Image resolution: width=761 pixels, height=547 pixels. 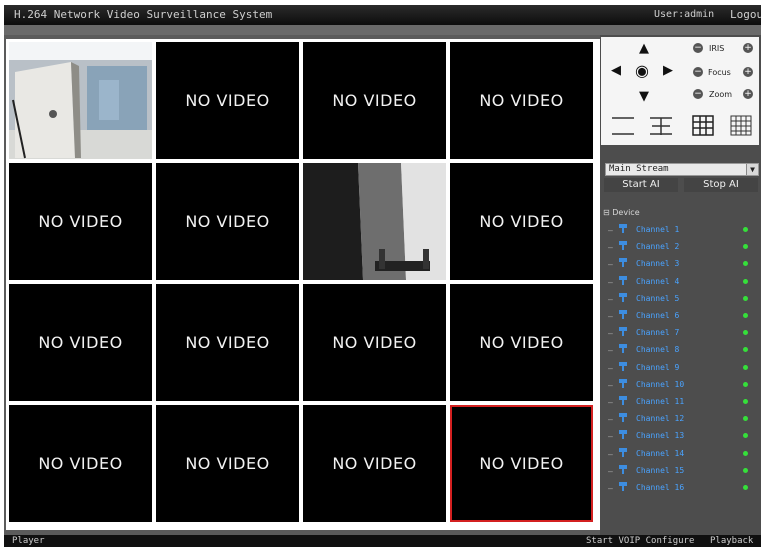 What do you see at coordinates (683, 368) in the screenshot?
I see `channel-item: – Channel 9` at bounding box center [683, 368].